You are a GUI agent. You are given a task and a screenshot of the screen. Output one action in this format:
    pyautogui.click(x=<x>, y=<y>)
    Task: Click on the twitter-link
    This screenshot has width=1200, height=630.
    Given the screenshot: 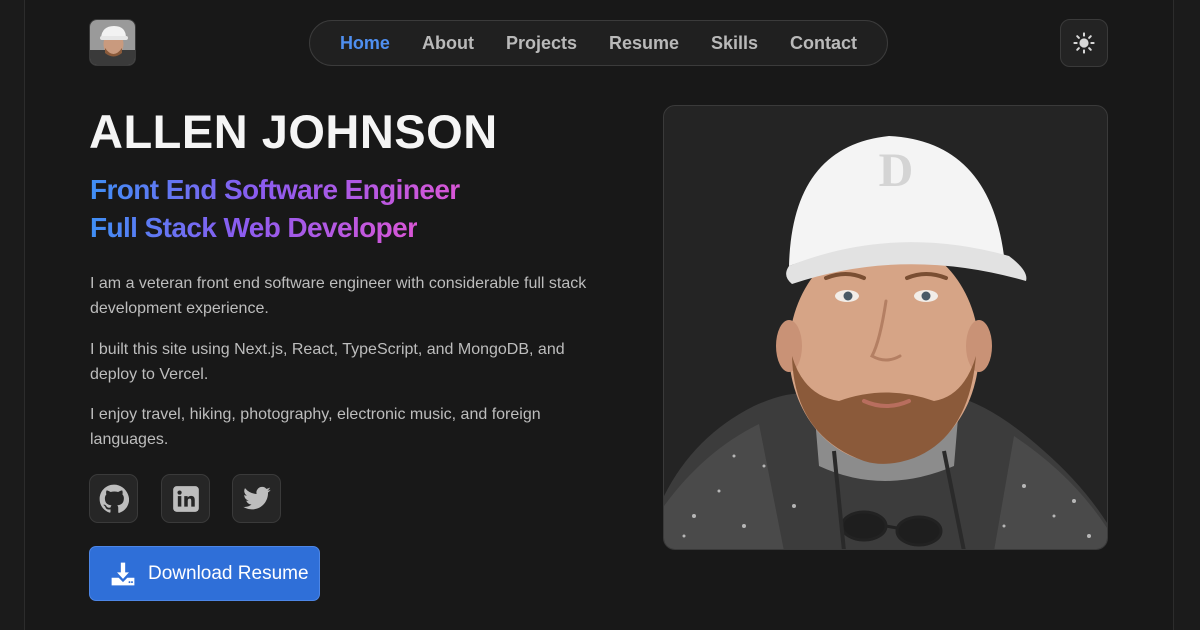 What is the action you would take?
    pyautogui.click(x=256, y=498)
    